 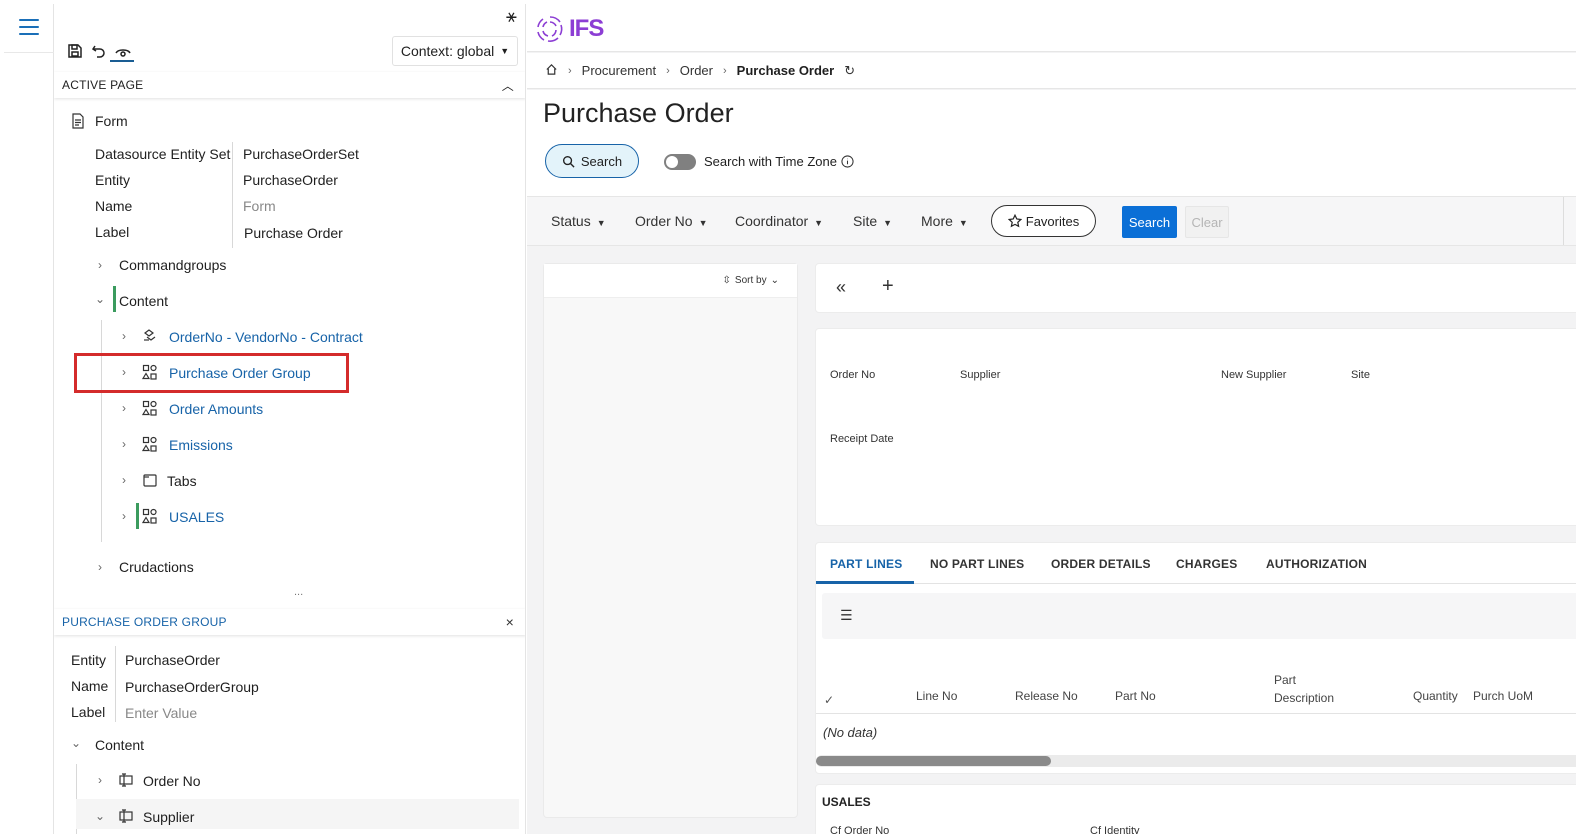 I want to click on column-header: Release No, so click(x=1046, y=696).